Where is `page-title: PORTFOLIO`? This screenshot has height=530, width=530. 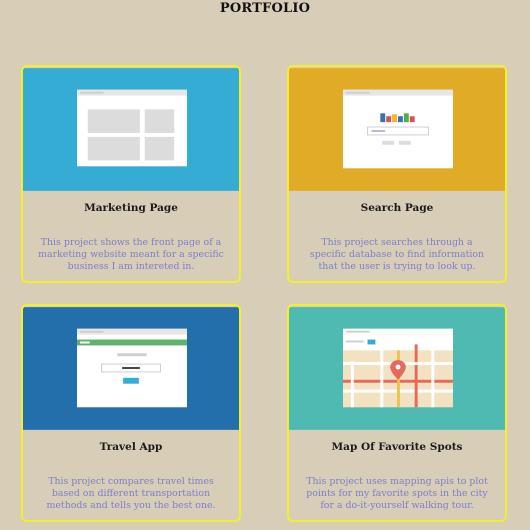 page-title: PORTFOLIO is located at coordinates (265, 8).